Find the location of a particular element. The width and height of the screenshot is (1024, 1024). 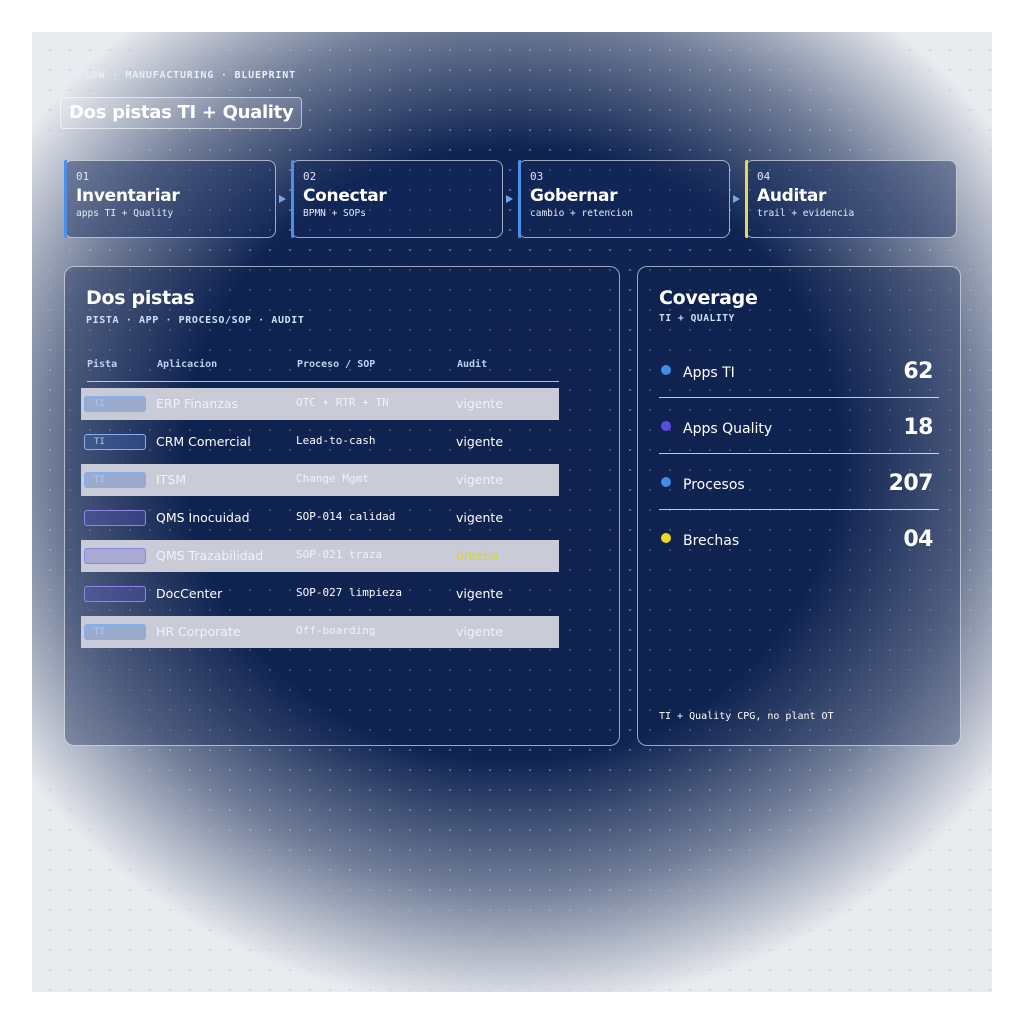

metric-value: 04 is located at coordinates (918, 539).